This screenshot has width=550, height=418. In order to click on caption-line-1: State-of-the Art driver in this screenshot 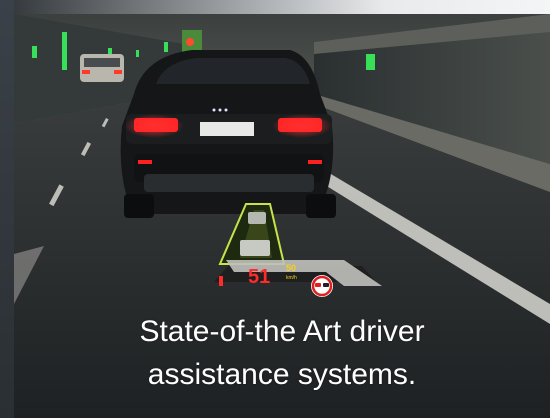, I will do `click(282, 331)`.